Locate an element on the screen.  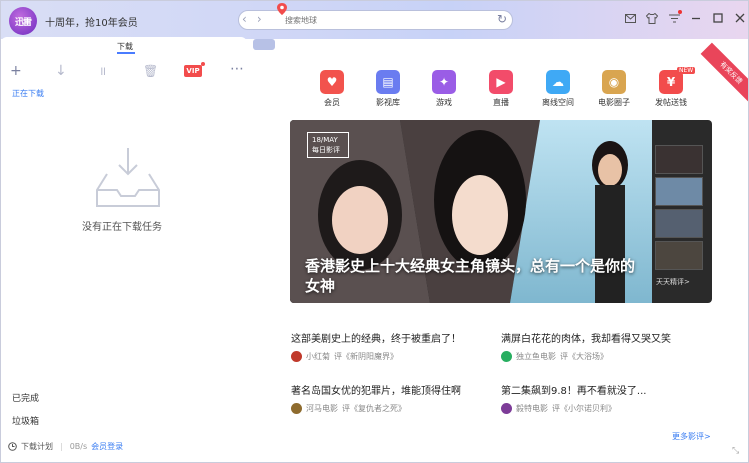
empty-tray-icon is located at coordinates (128, 177).